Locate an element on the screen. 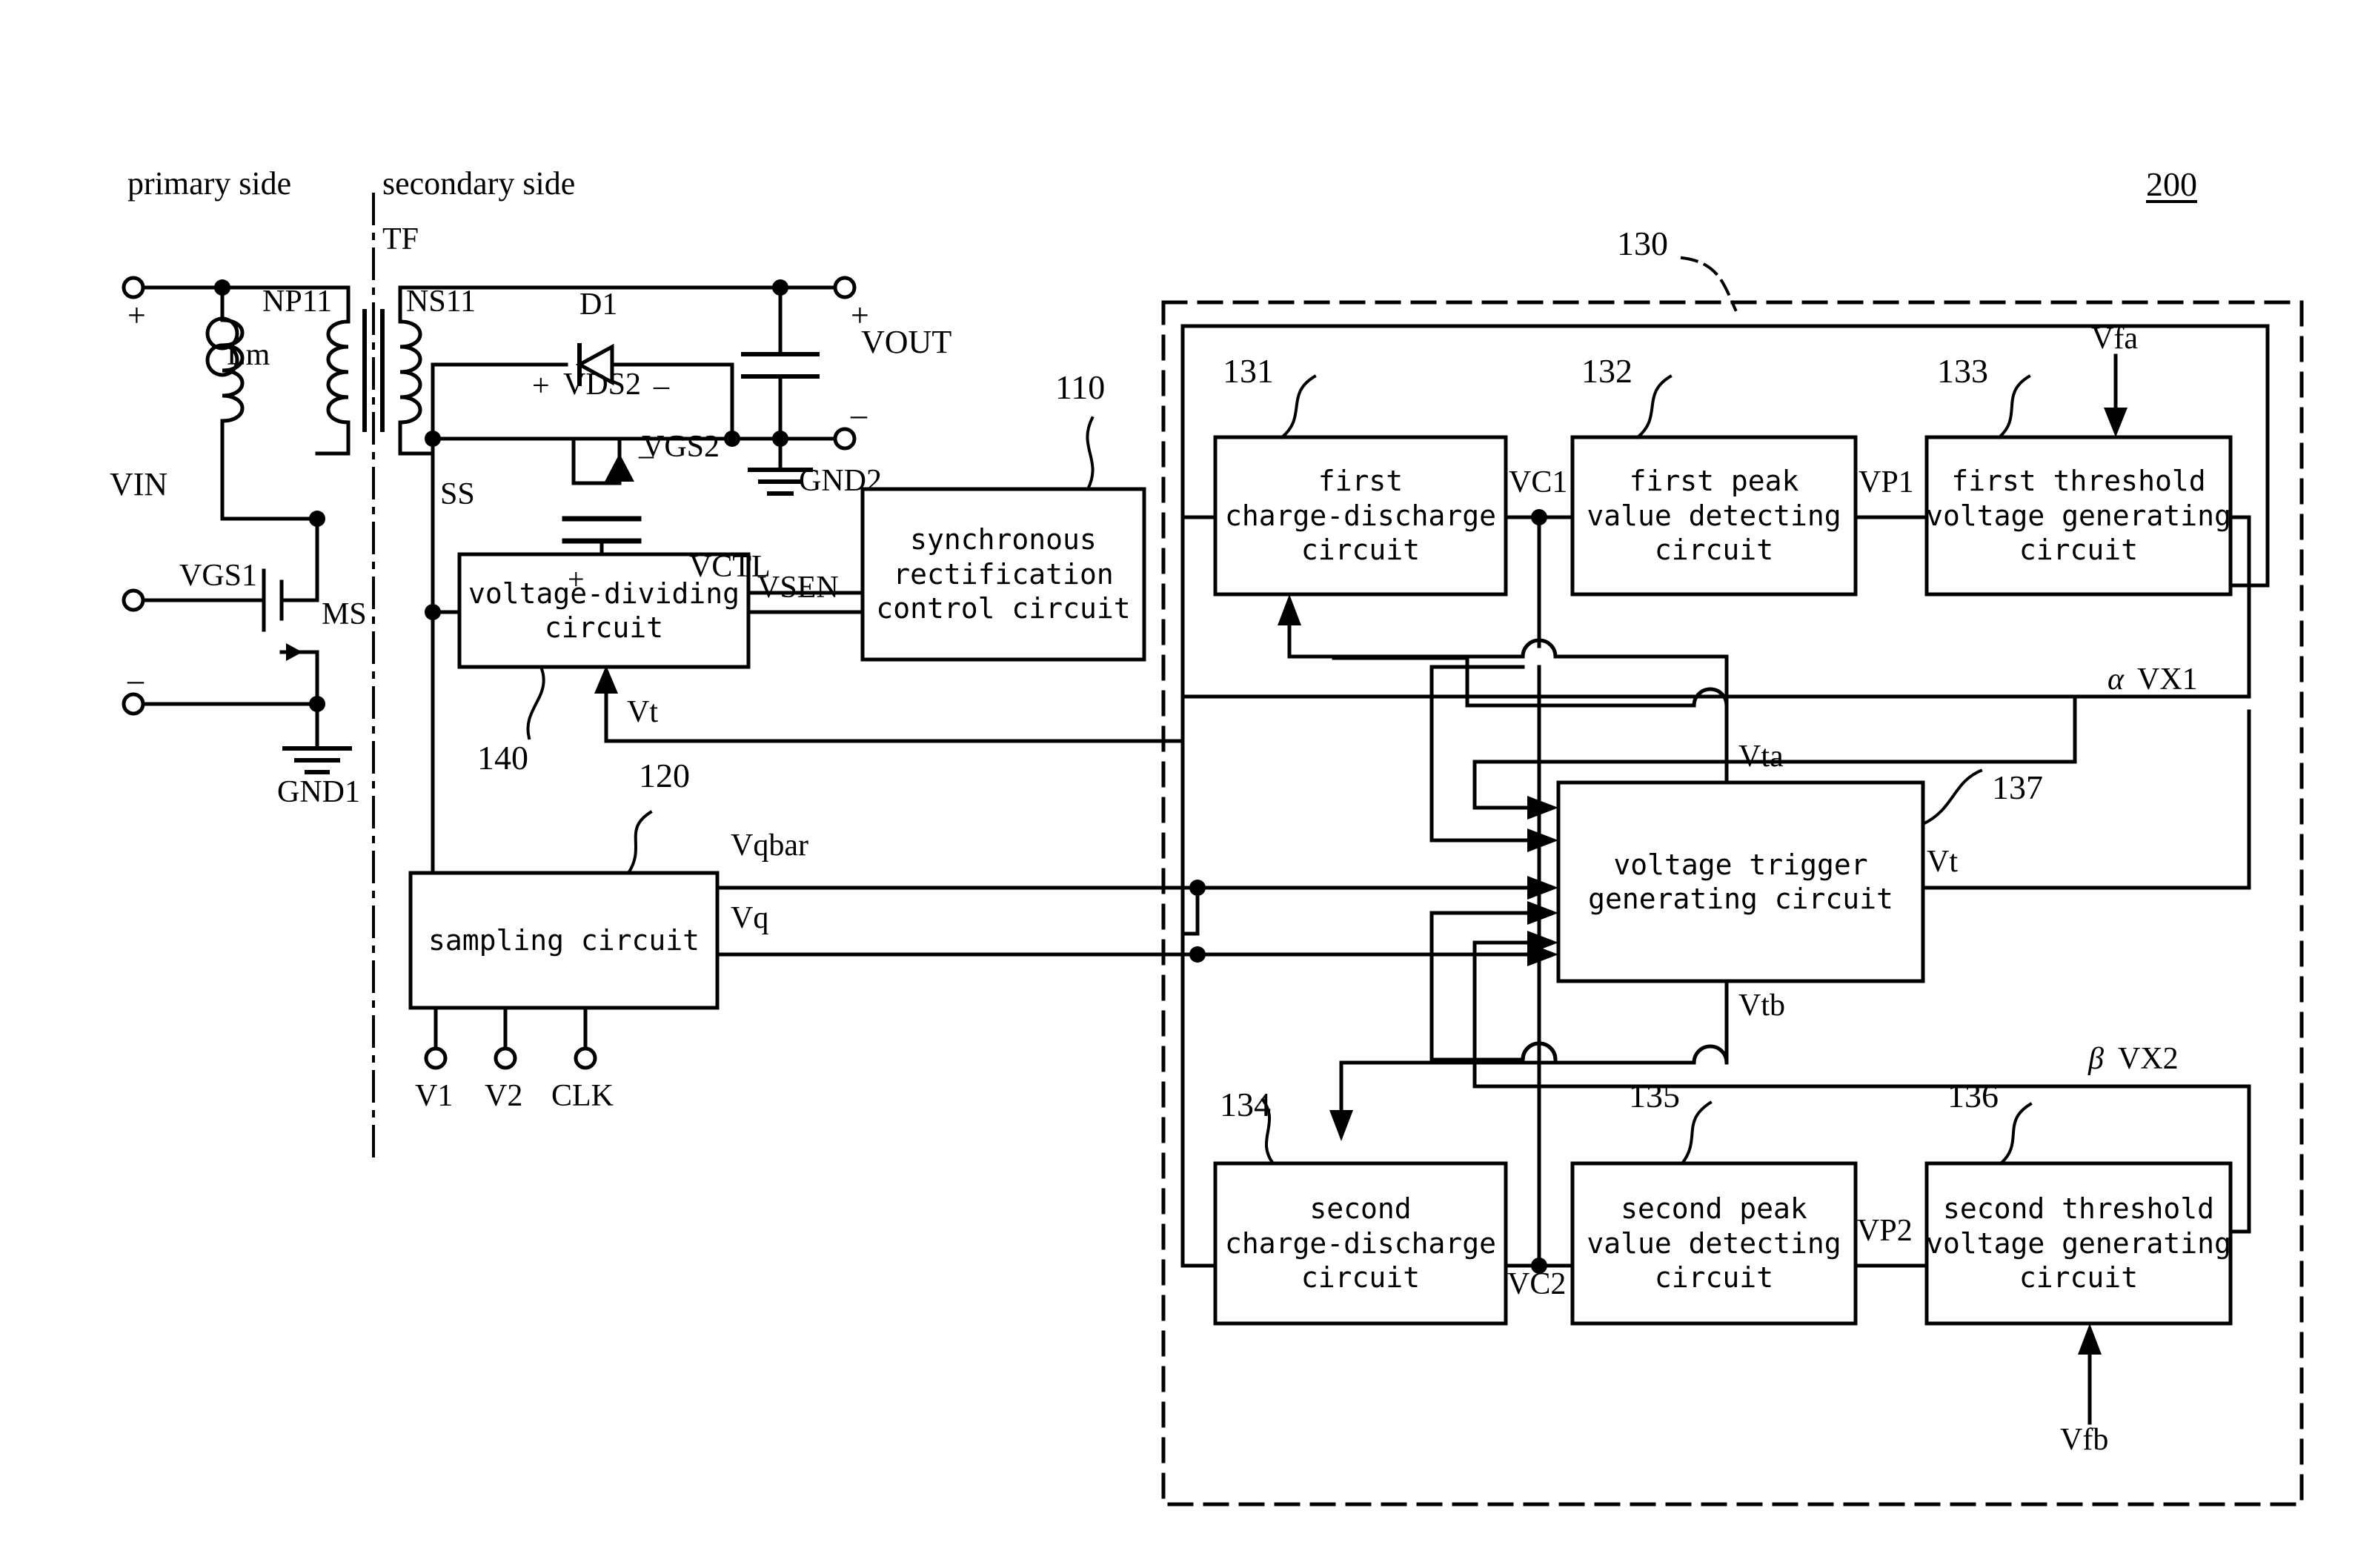  b132-line-2: circuit is located at coordinates (1714, 550).